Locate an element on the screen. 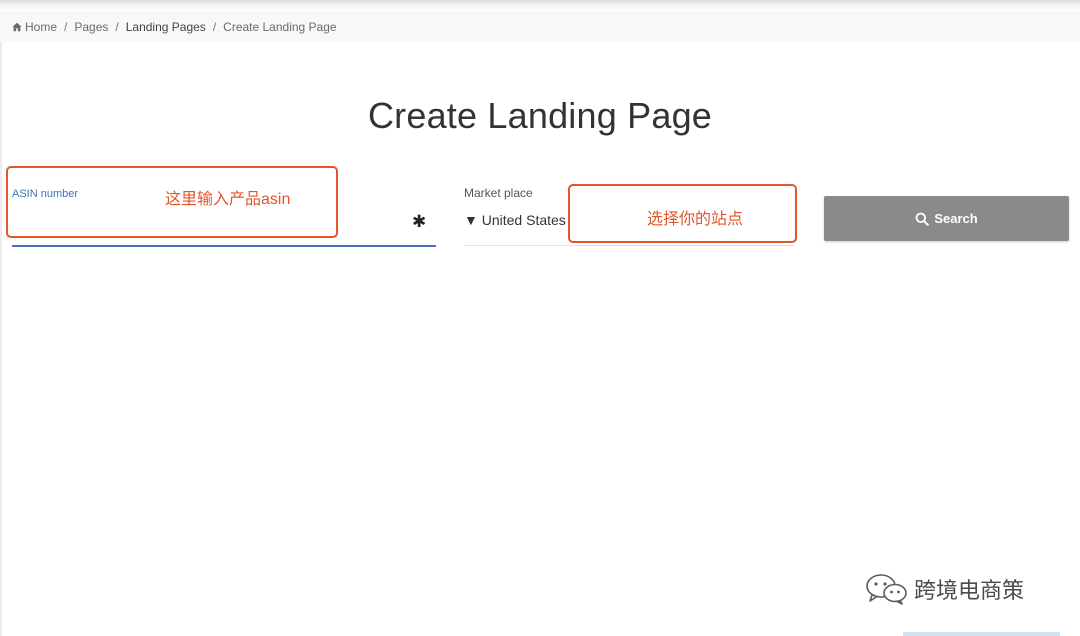 The height and width of the screenshot is (636, 1080). breadcrumb-home-label: Home is located at coordinates (41, 27).